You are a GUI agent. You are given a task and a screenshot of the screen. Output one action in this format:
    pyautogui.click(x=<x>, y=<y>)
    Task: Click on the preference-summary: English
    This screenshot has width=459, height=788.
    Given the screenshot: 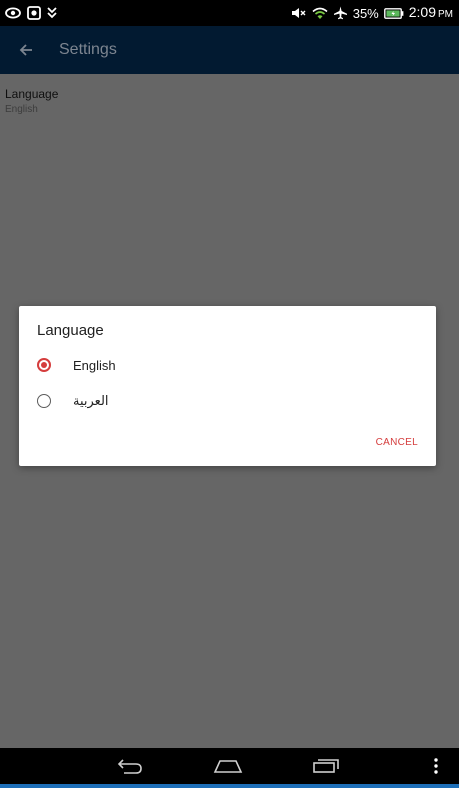 What is the action you would take?
    pyautogui.click(x=21, y=109)
    